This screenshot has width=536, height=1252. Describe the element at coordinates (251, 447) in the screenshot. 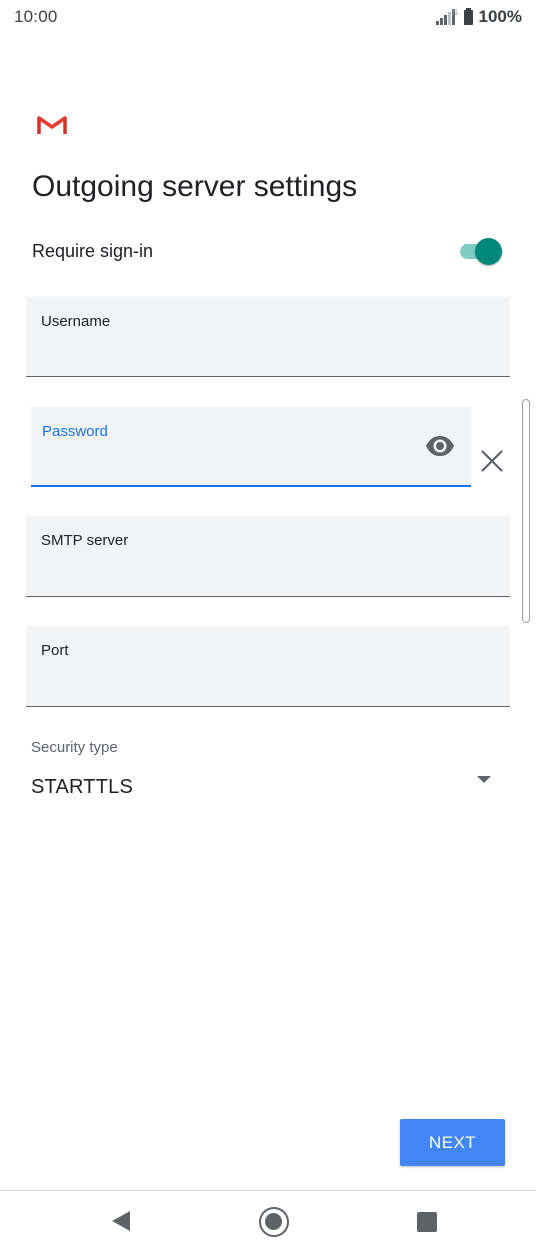

I see `password-field: Password` at that location.